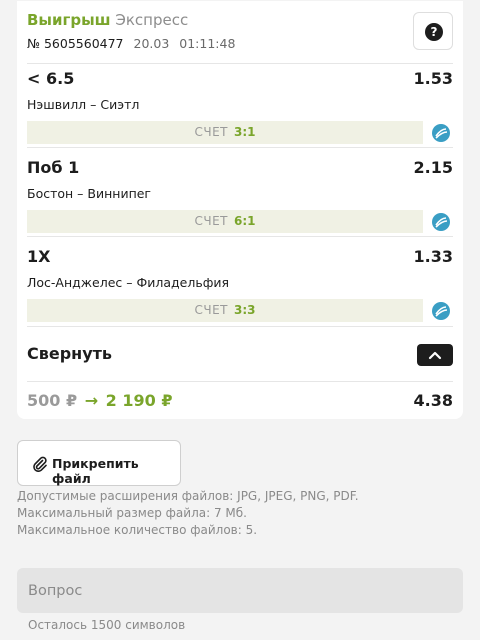 This screenshot has height=640, width=480. What do you see at coordinates (245, 310) in the screenshot?
I see `score-value: 3:3` at bounding box center [245, 310].